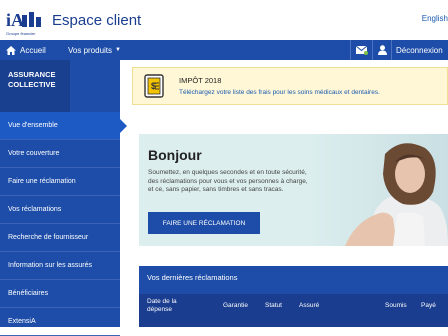 This screenshot has height=336, width=448. I want to click on sidebar-item-beneficiaries: Bénéficiaires, so click(60, 294).